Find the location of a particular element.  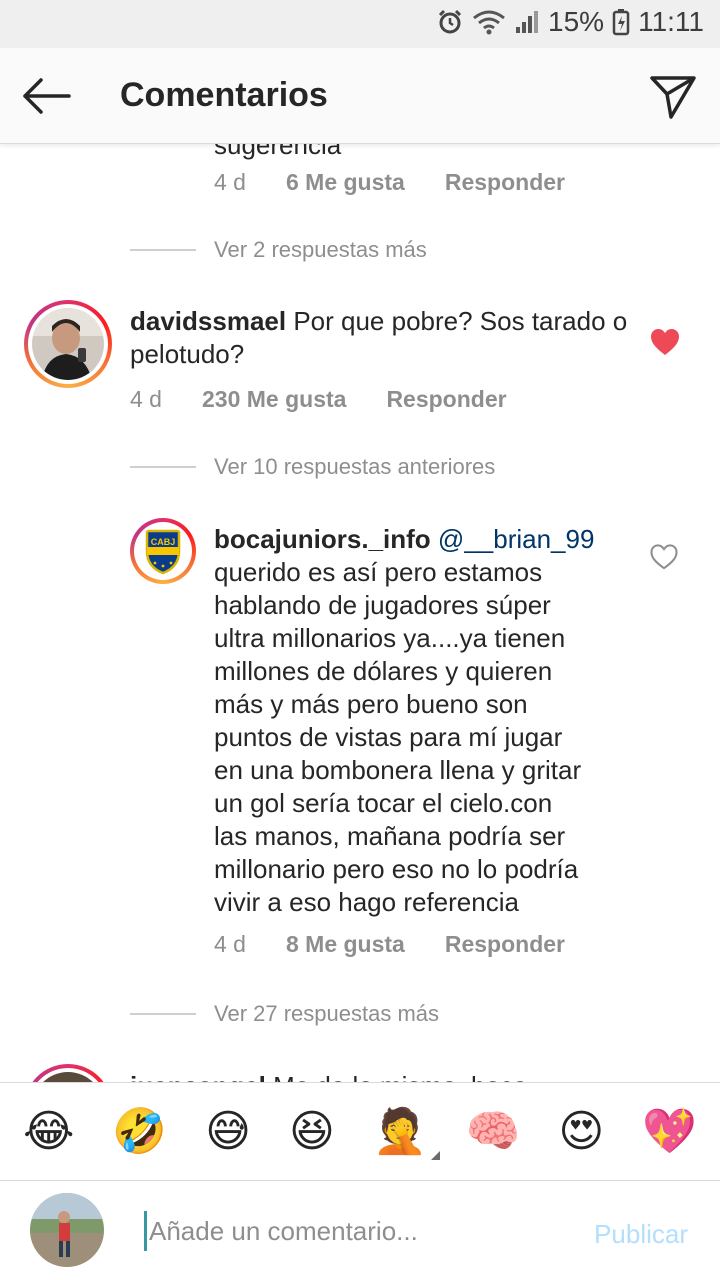

previous-reply-meta: 4 d 6 Me gusta Responder is located at coordinates (389, 182).